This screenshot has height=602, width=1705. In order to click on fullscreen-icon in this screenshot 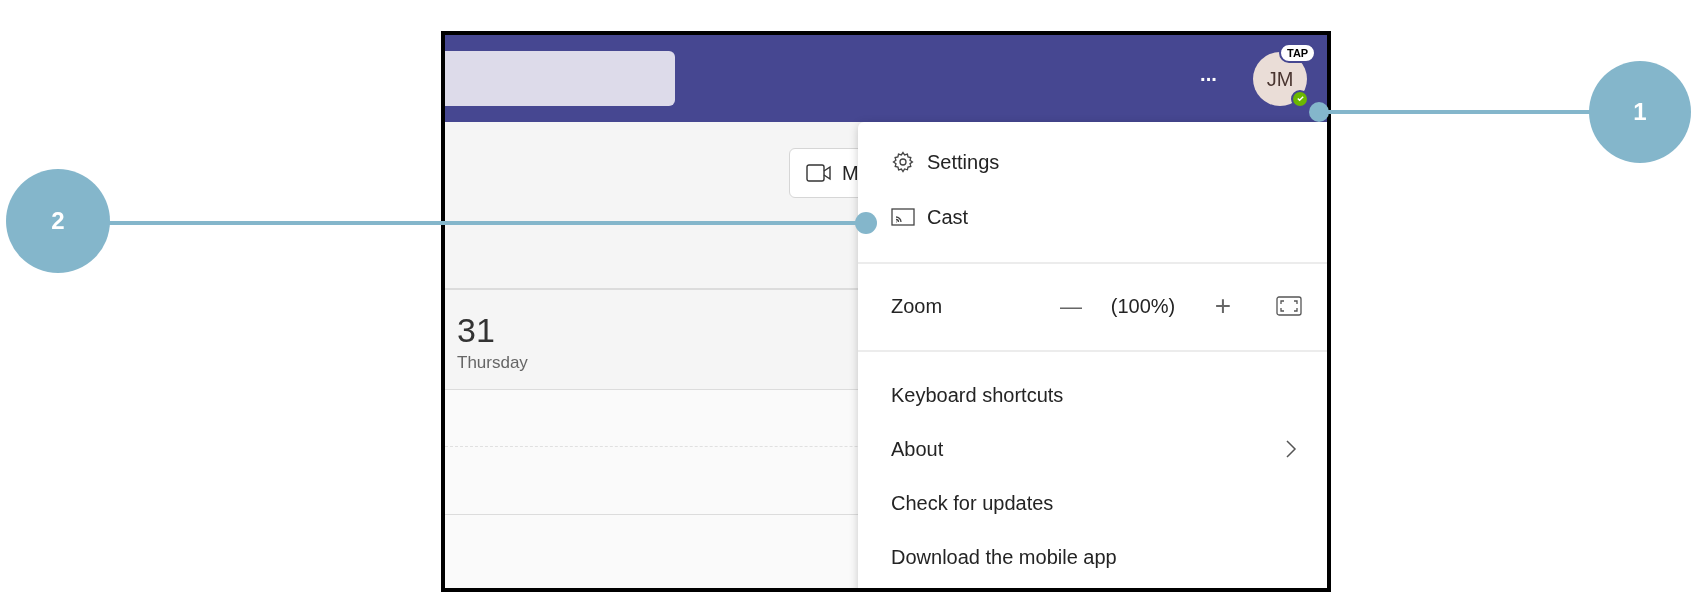, I will do `click(1289, 306)`.